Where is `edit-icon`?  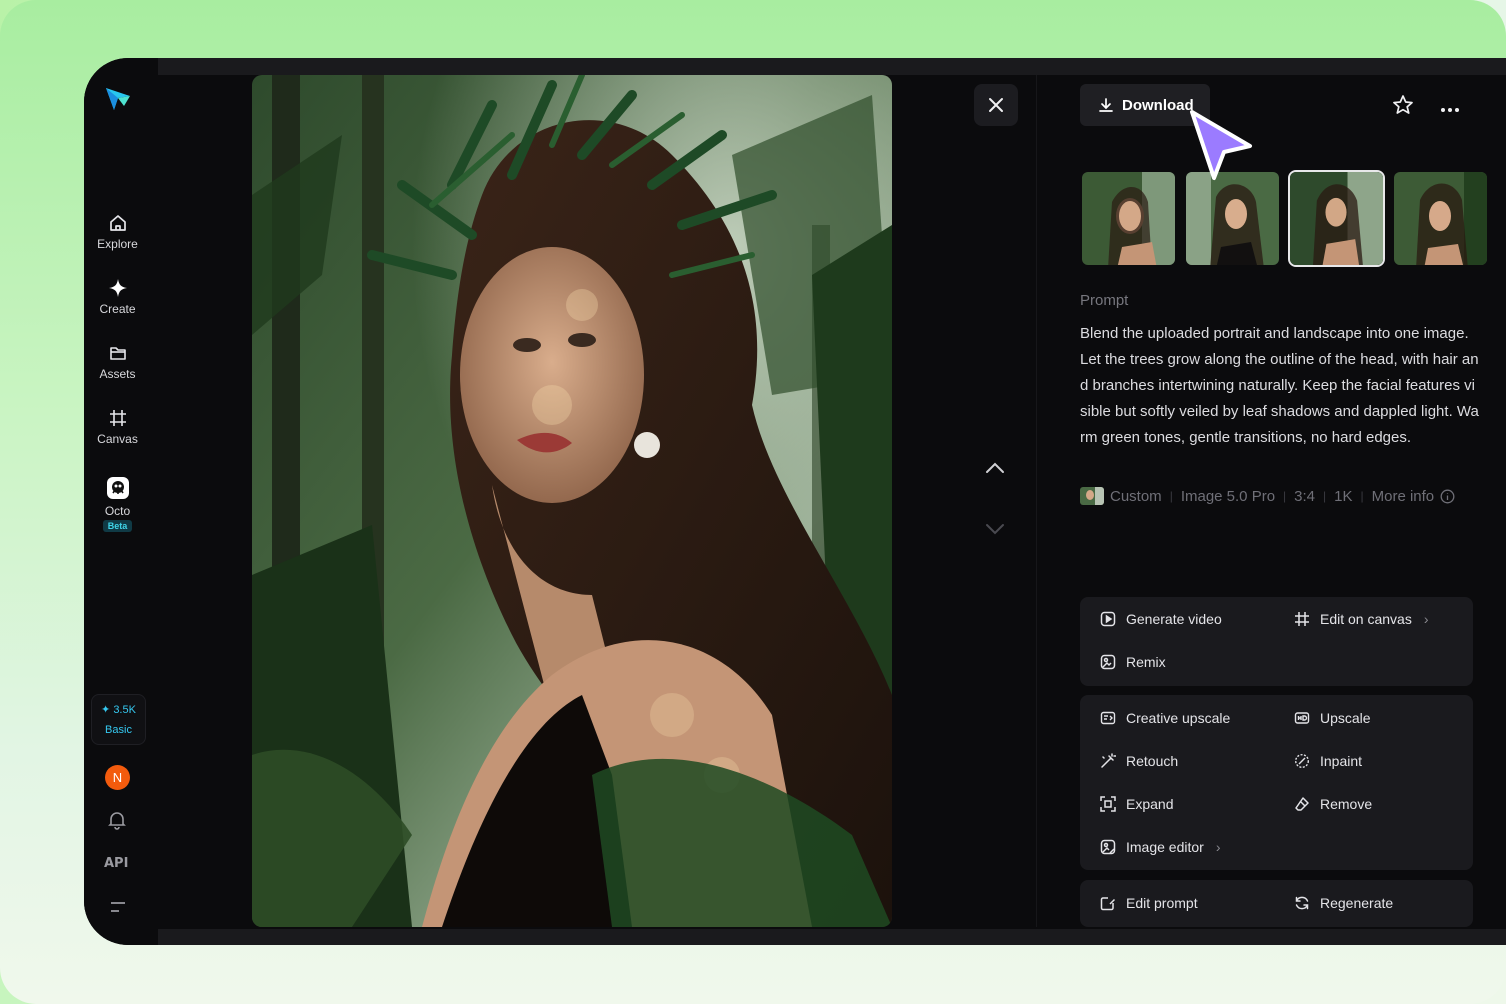
edit-icon is located at coordinates (1108, 904).